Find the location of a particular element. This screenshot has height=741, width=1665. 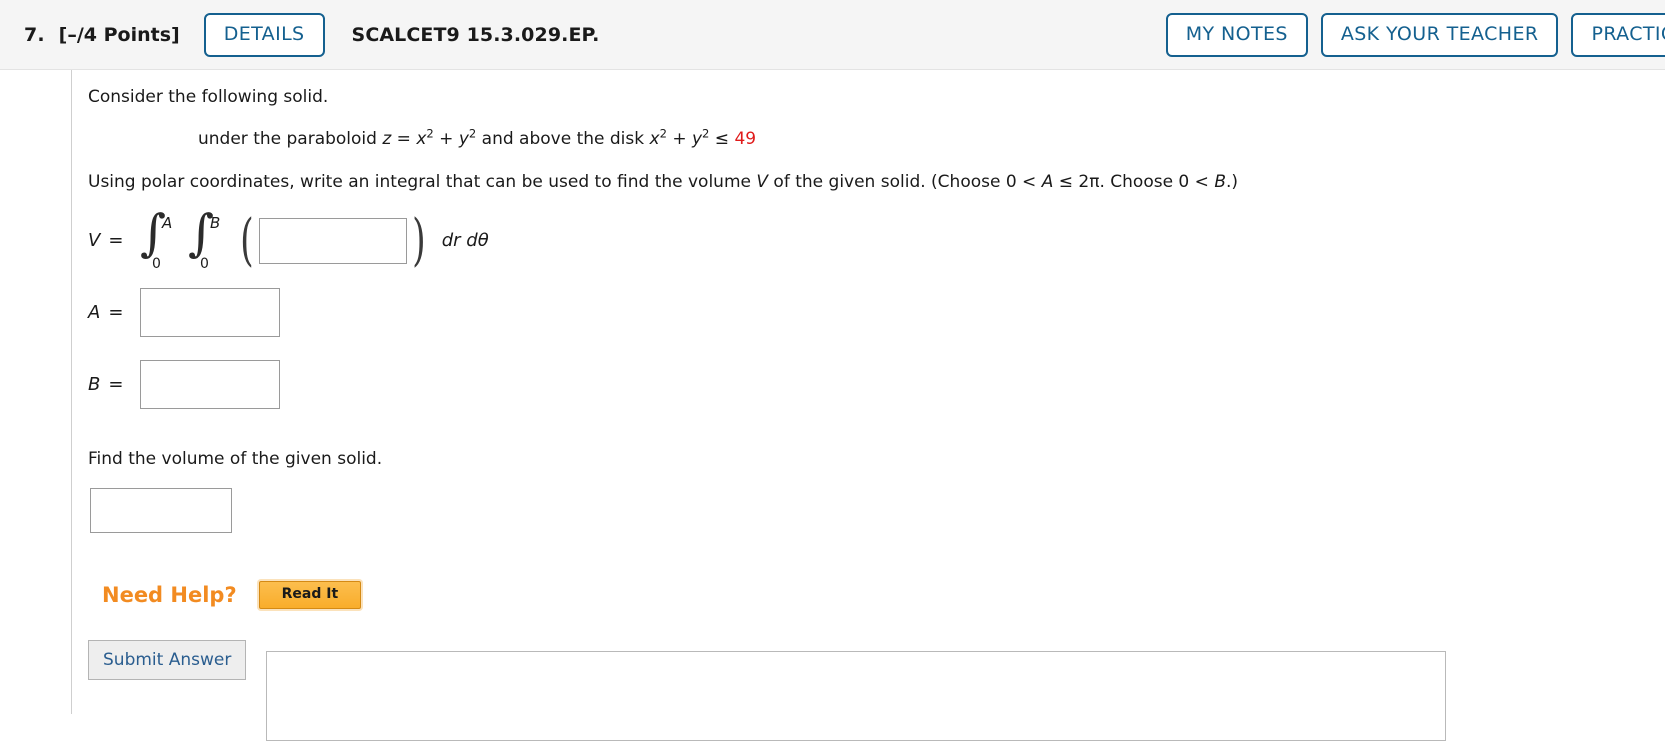

integral-equals-sign: = is located at coordinates (116, 241).